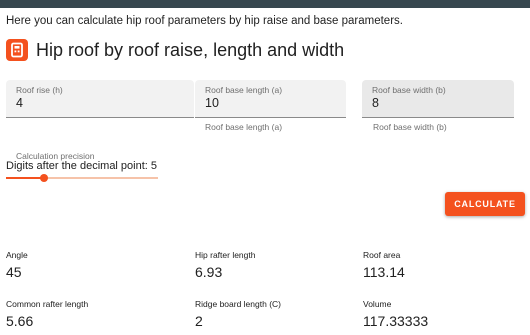 The height and width of the screenshot is (335, 530). Describe the element at coordinates (47, 304) in the screenshot. I see `common-rafter-label: Common rafter length` at that location.